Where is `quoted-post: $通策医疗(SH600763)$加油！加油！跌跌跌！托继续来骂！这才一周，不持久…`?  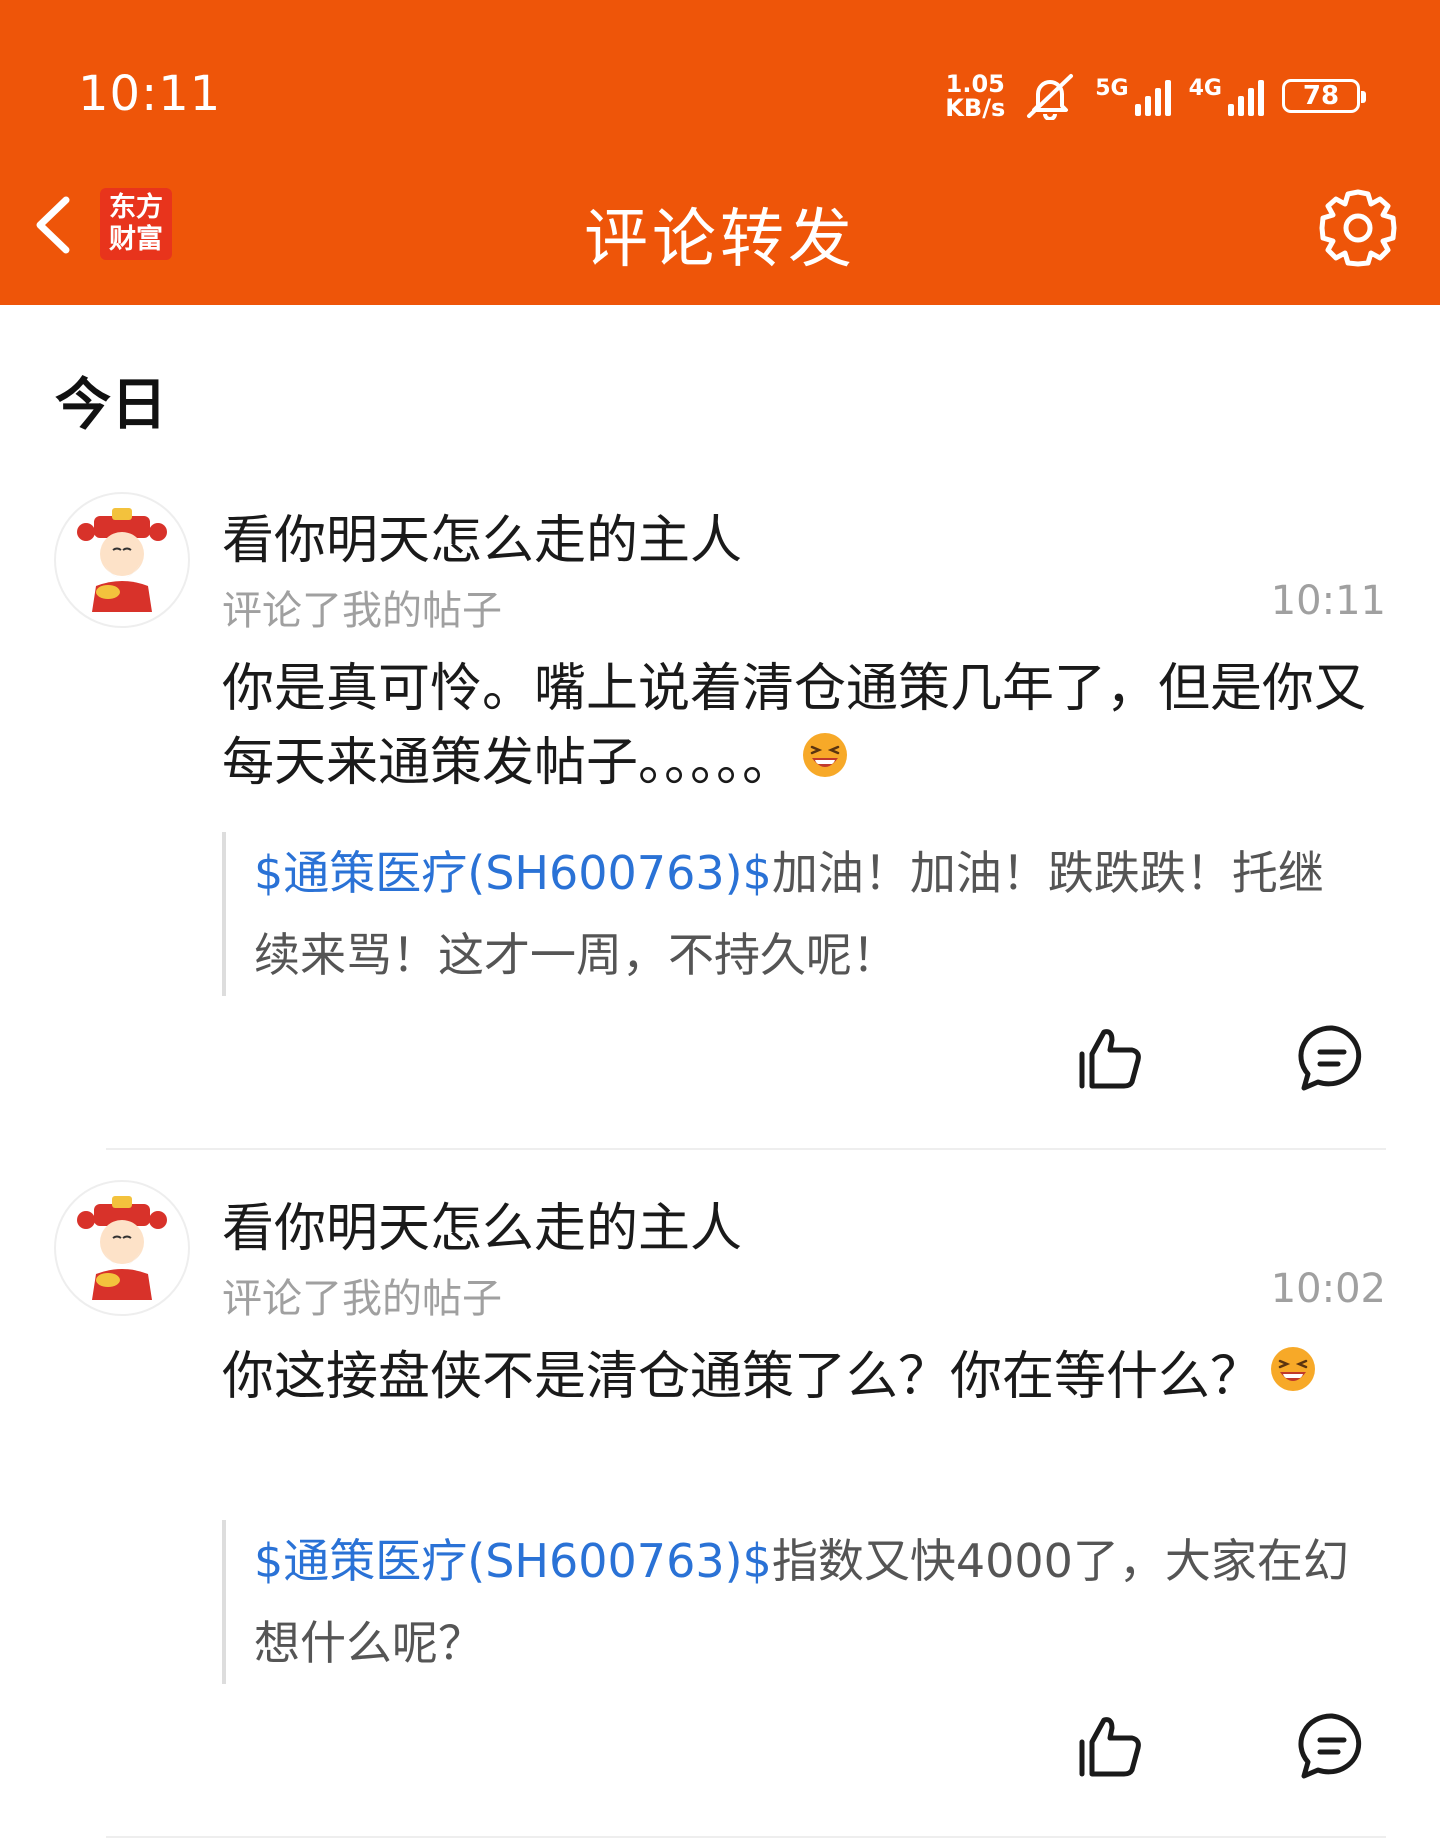
quoted-post: $通策医疗(SH600763)$加油！加油！跌跌跌！托继续来骂！这才一周，不持久… is located at coordinates (792, 914).